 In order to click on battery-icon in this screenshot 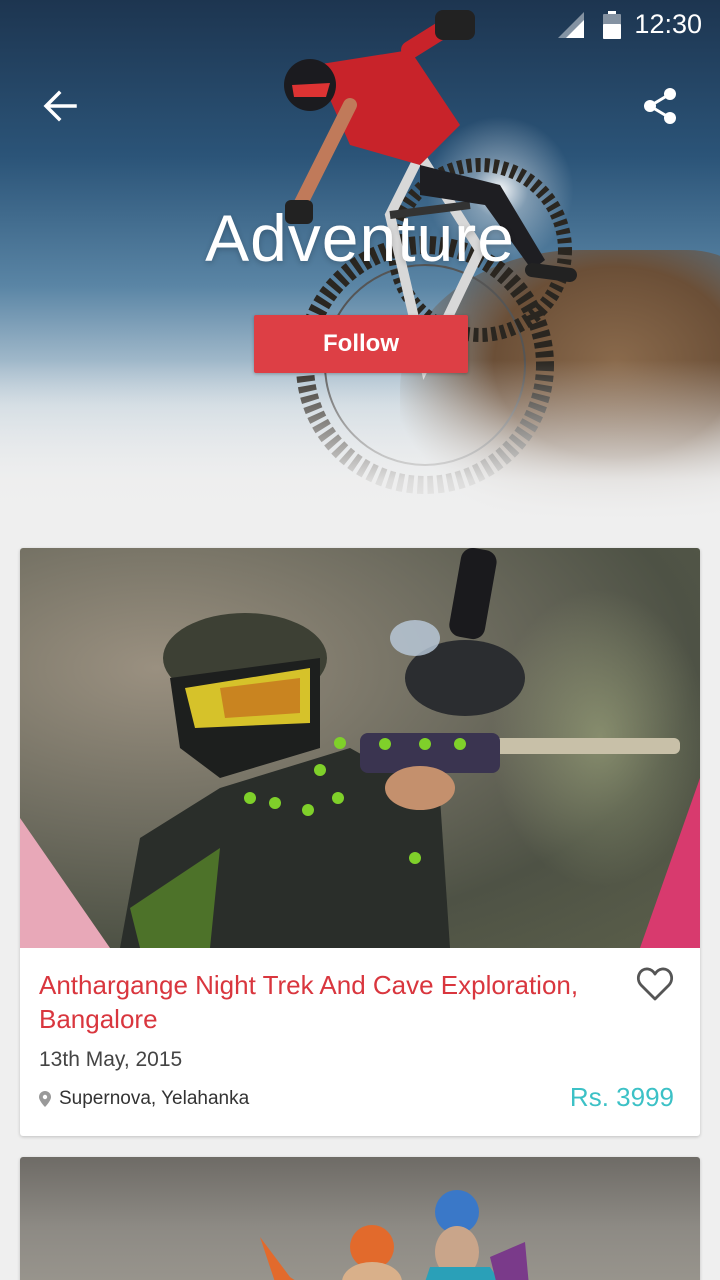, I will do `click(612, 25)`.